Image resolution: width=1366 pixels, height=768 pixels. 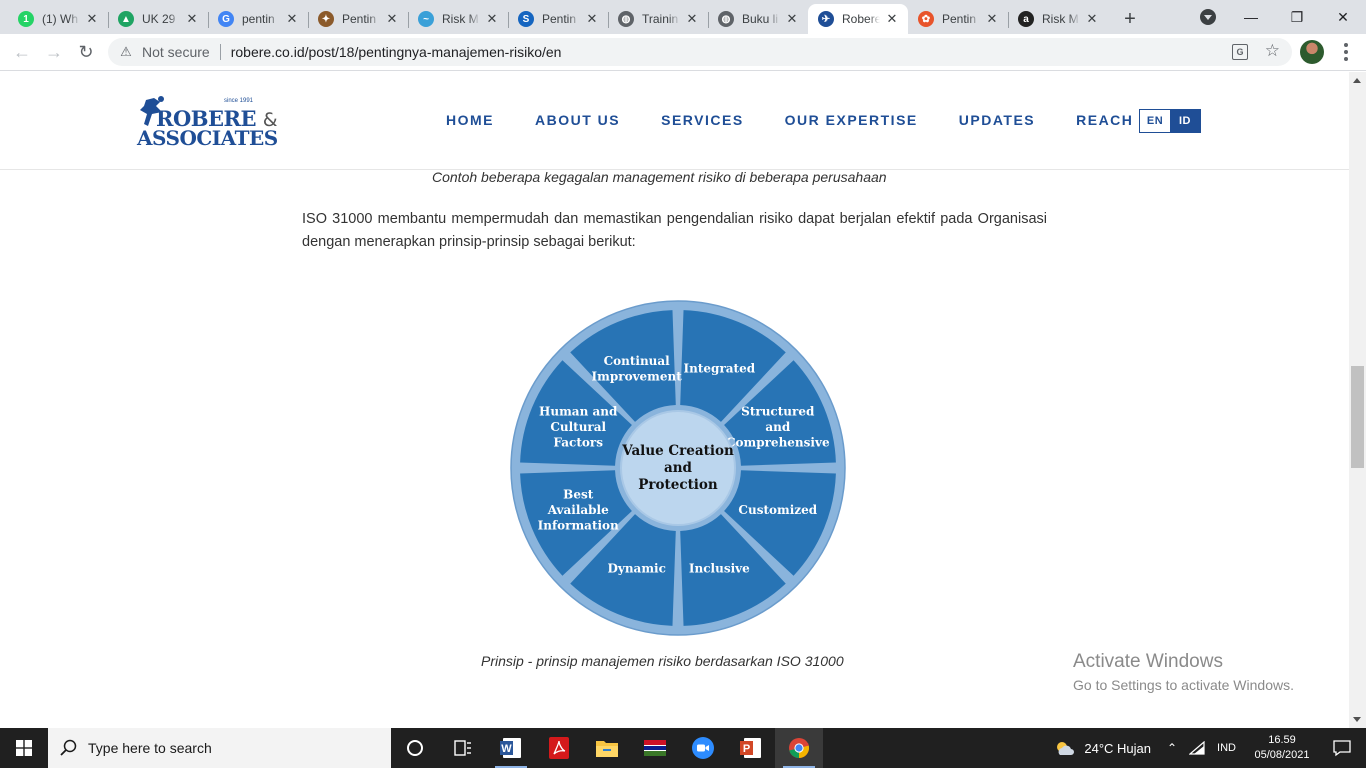 What do you see at coordinates (1346, 52) in the screenshot?
I see `browser-menu-icon` at bounding box center [1346, 52].